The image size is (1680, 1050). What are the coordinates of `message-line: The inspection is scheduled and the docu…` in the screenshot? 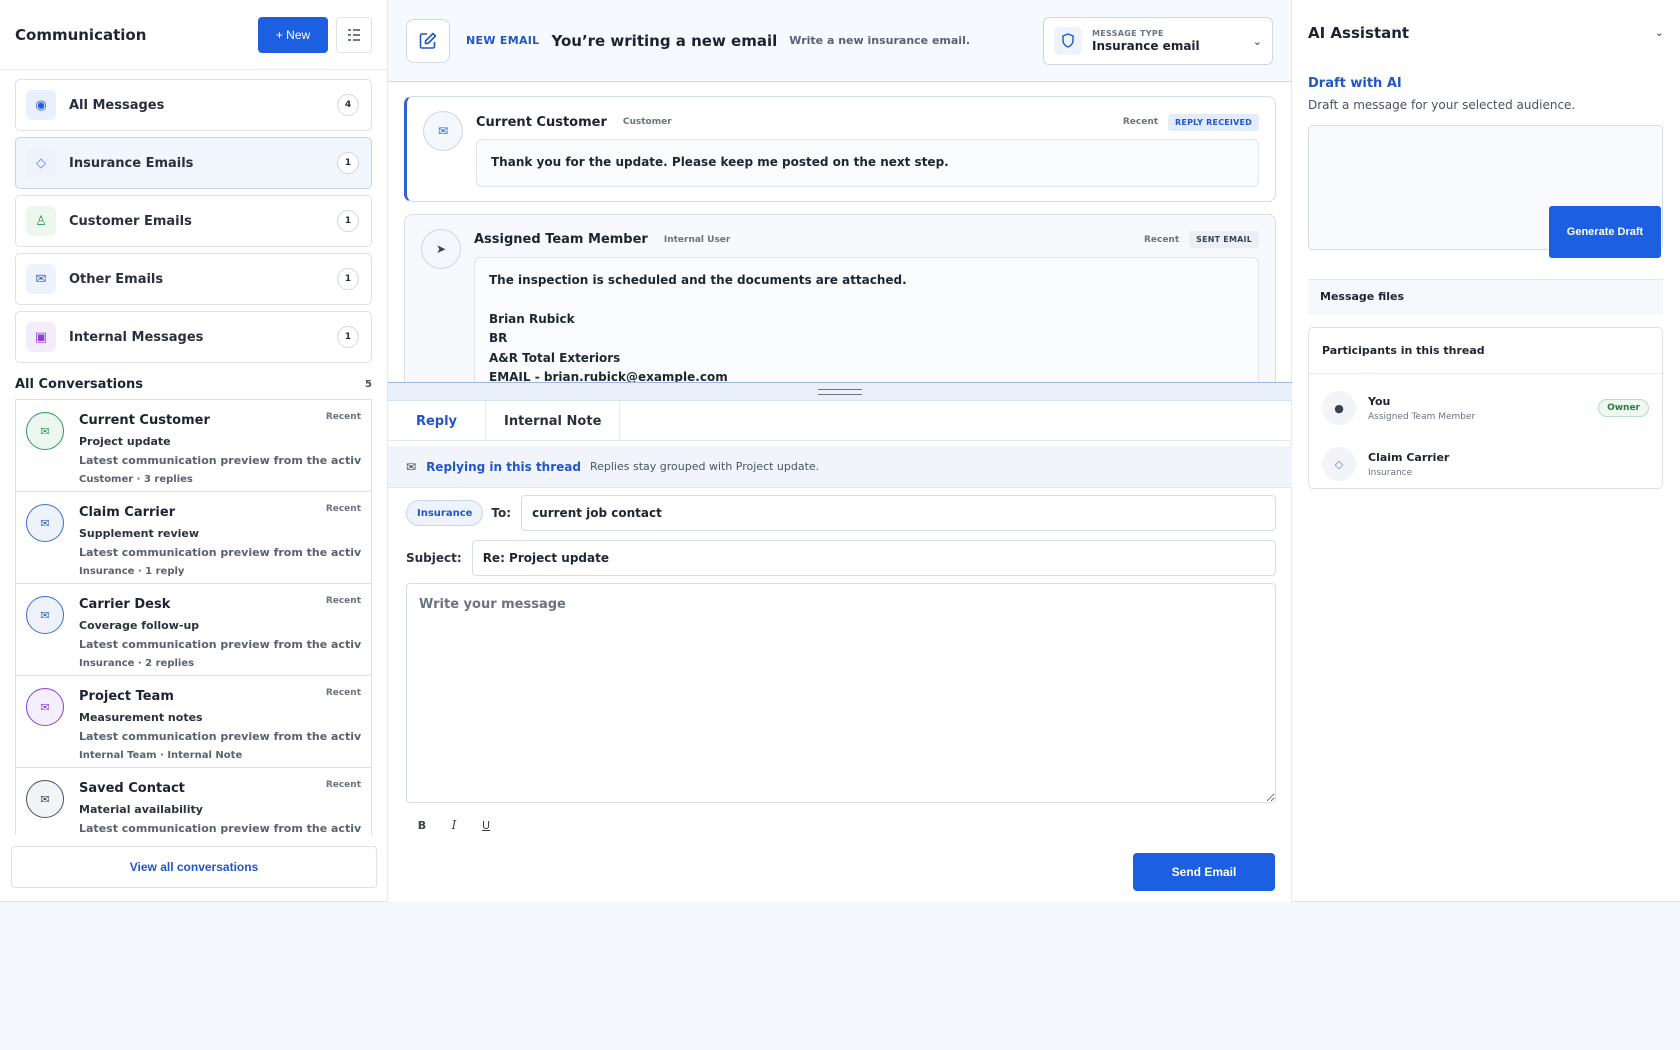 It's located at (698, 279).